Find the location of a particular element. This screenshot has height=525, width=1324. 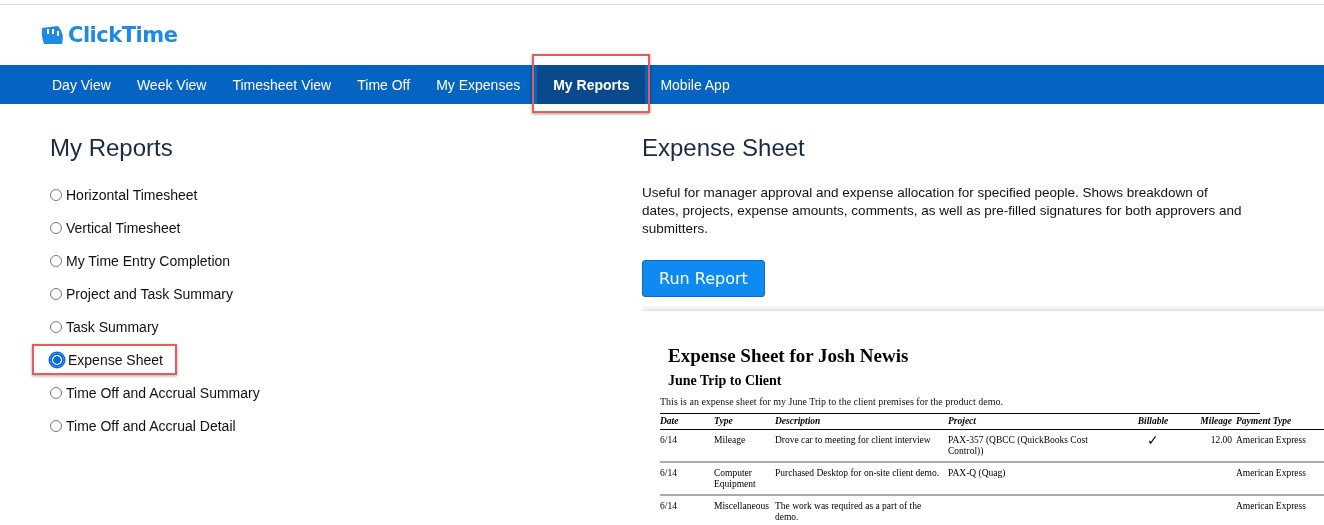

report-description: Useful for manager approval and expense allocation for specified people. Shows breakdown of dates, projects, expense amounts, comments, as well as pre-filled signatures for both approvers and submitters. is located at coordinates (942, 211).